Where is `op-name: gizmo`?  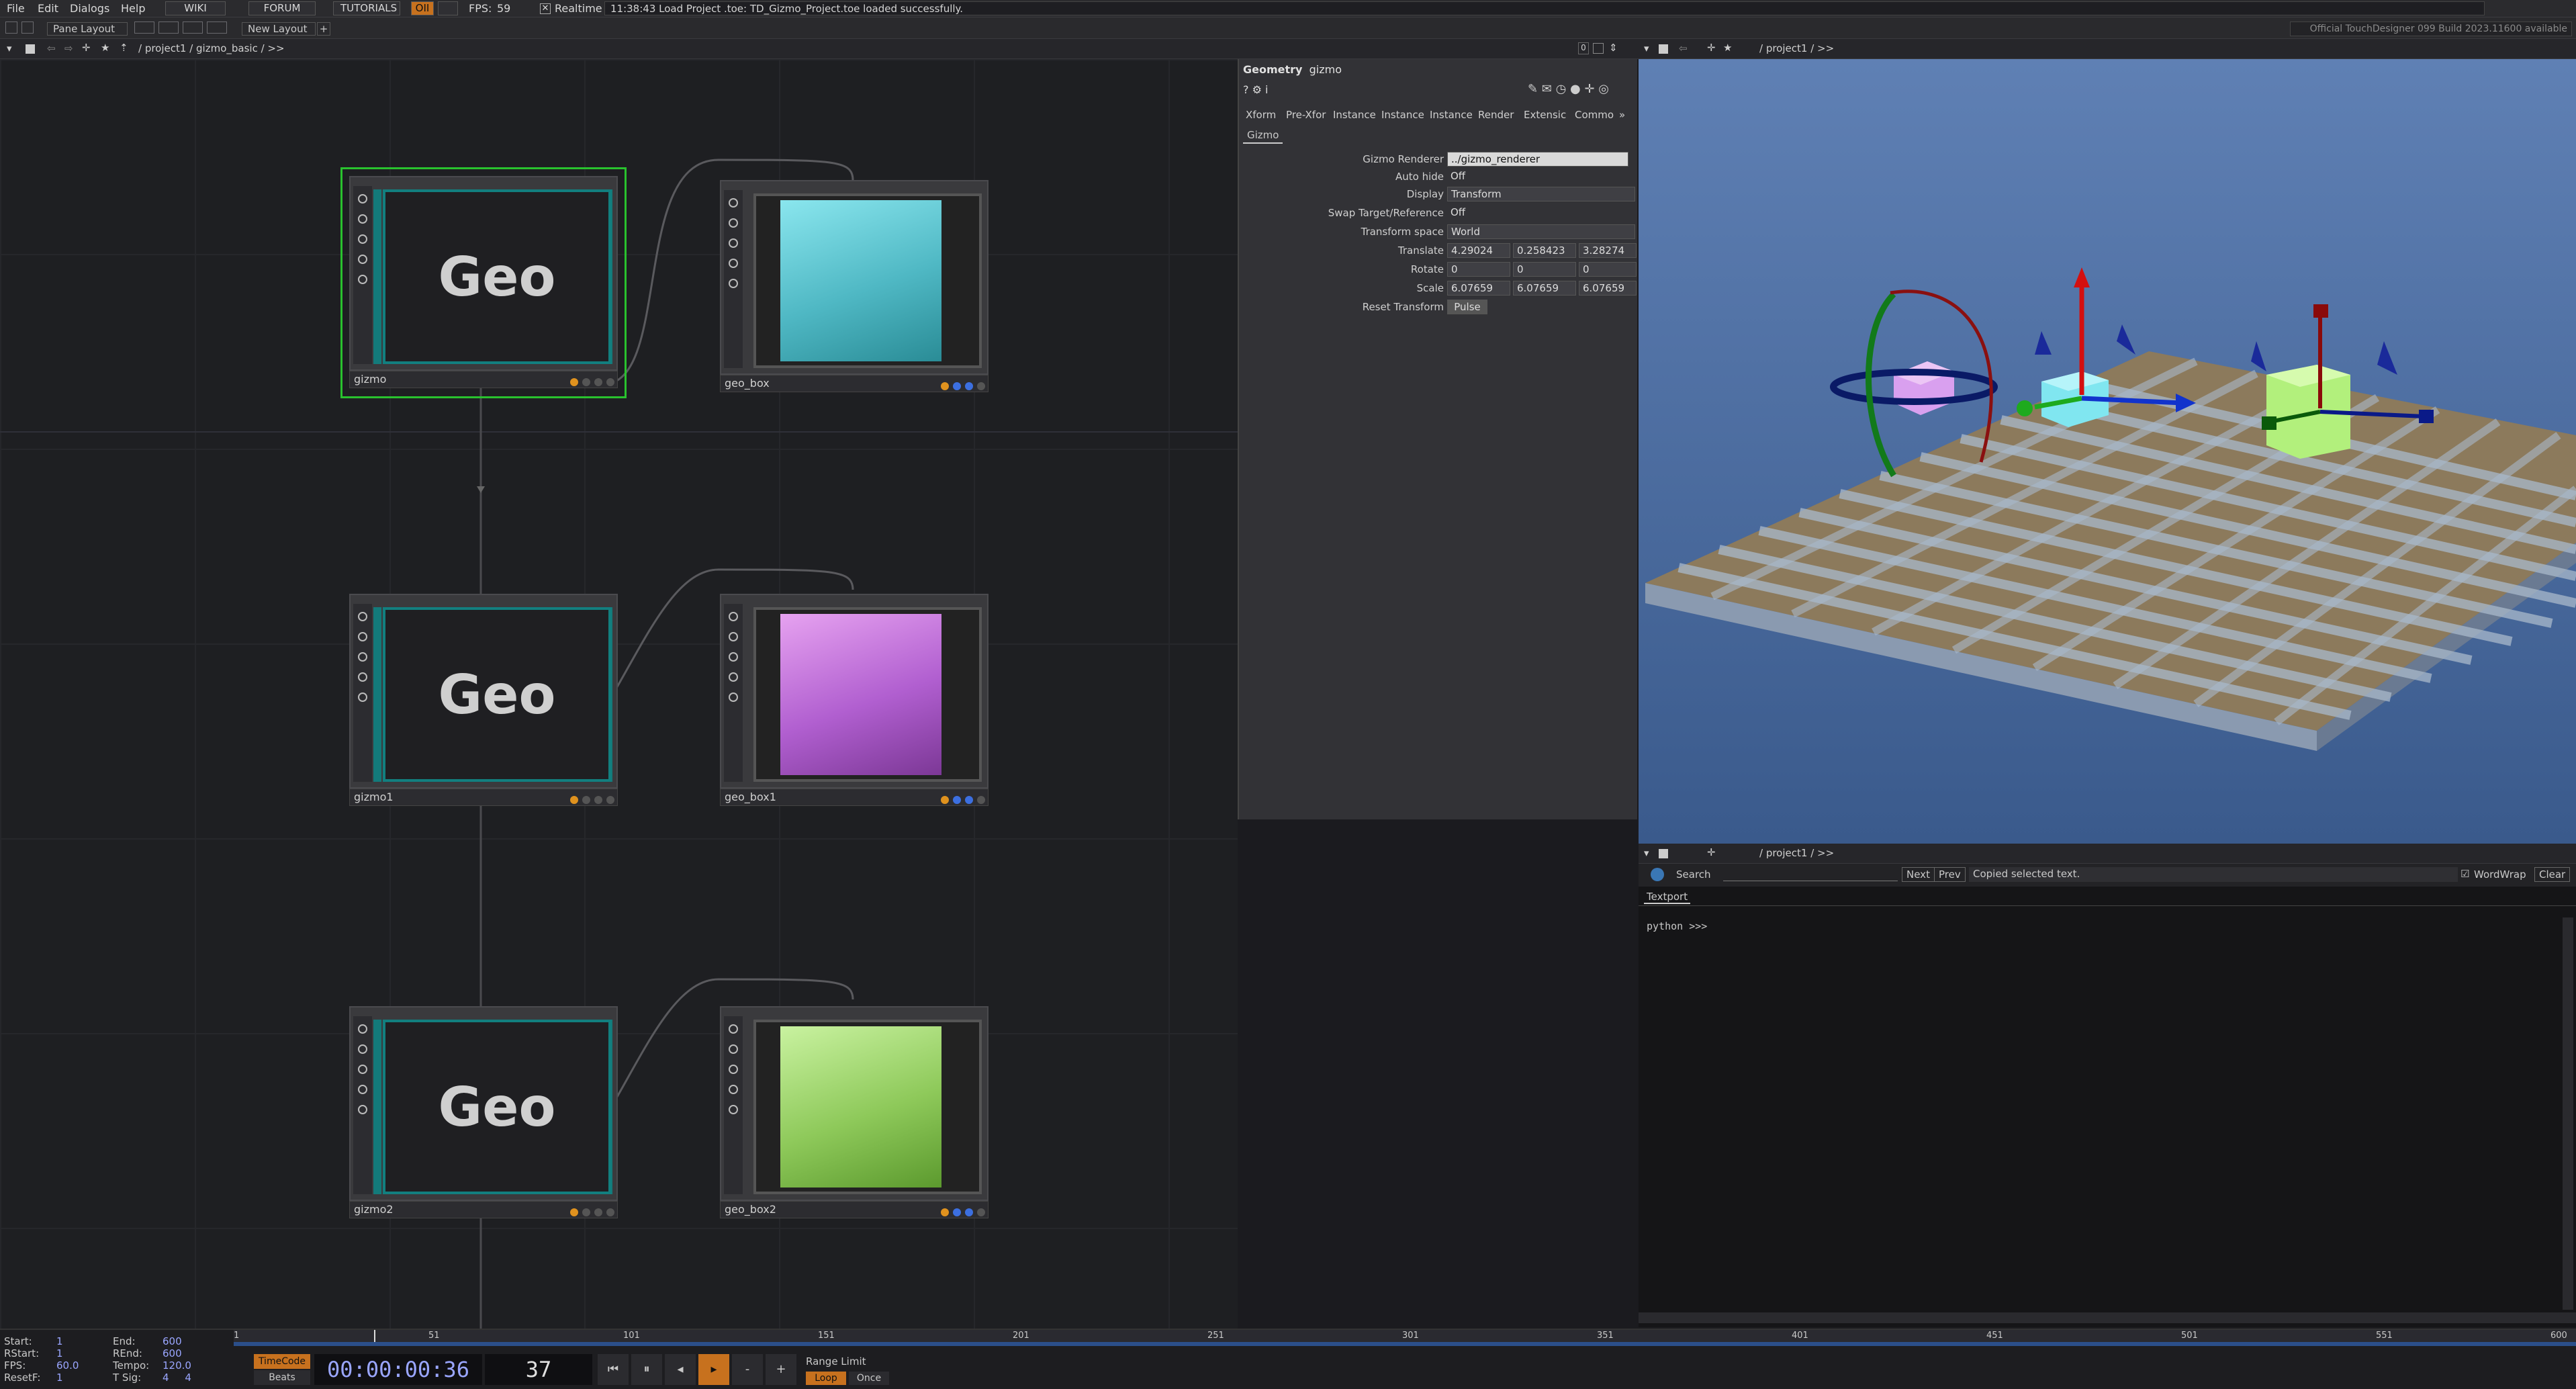 op-name: gizmo is located at coordinates (1325, 69).